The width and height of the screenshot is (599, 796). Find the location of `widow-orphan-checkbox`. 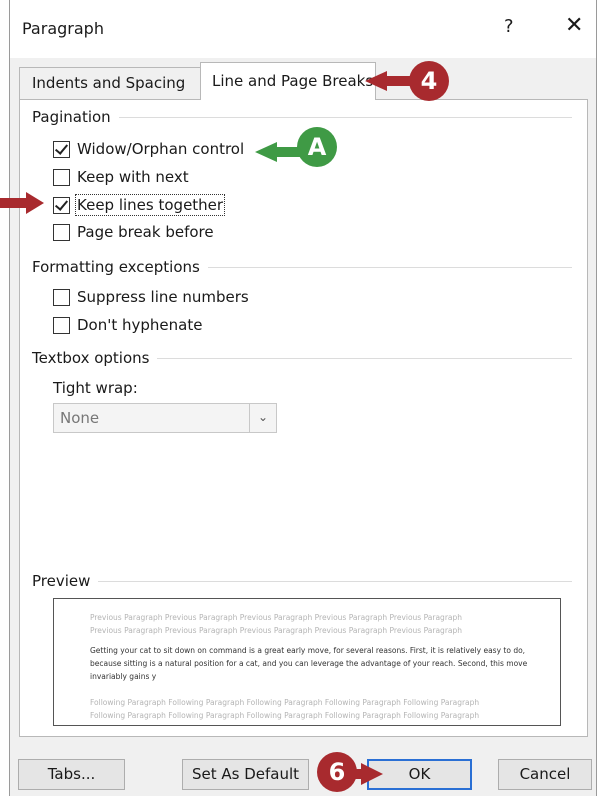

widow-orphan-checkbox is located at coordinates (61, 149).